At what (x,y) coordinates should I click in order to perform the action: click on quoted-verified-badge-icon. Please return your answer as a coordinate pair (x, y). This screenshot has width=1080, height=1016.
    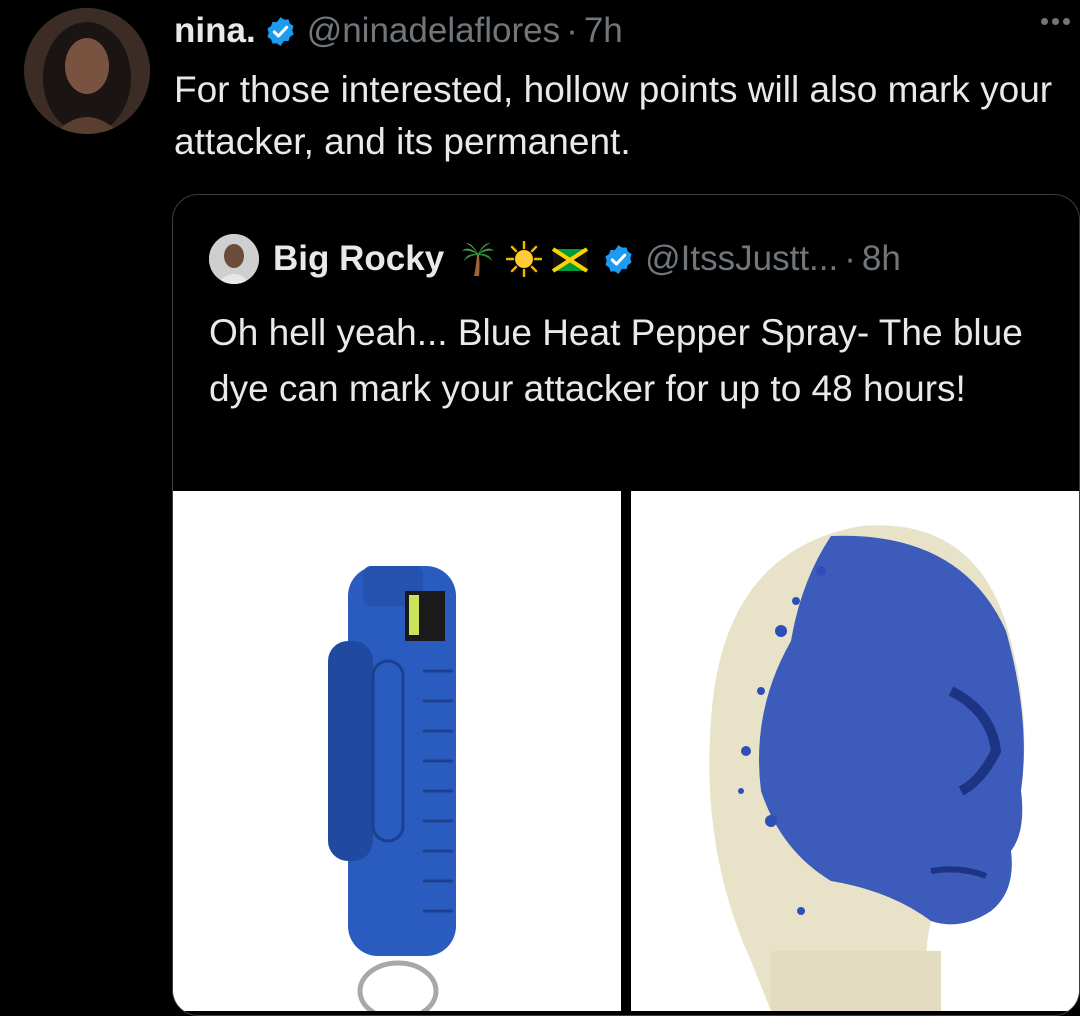
    Looking at the image, I should click on (618, 259).